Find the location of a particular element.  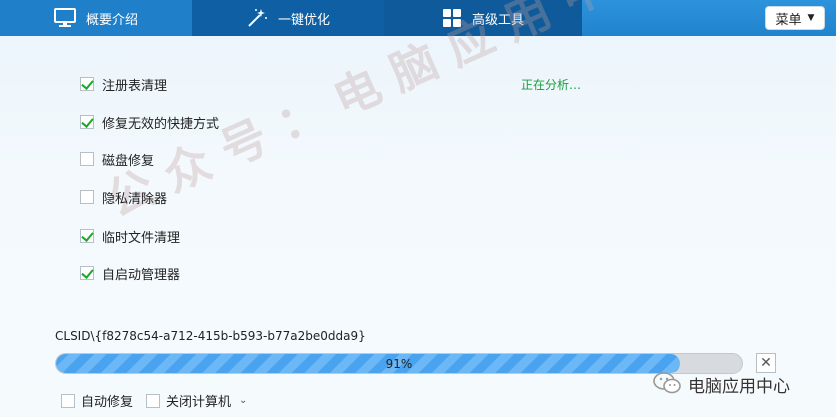

auto-repair-option: 自动修复 is located at coordinates (97, 400).